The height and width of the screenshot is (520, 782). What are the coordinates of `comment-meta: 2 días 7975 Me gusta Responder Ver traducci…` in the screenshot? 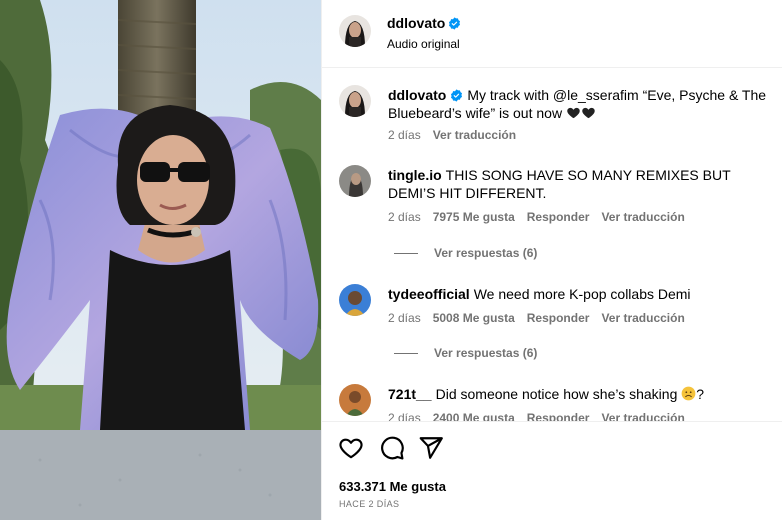 It's located at (542, 217).